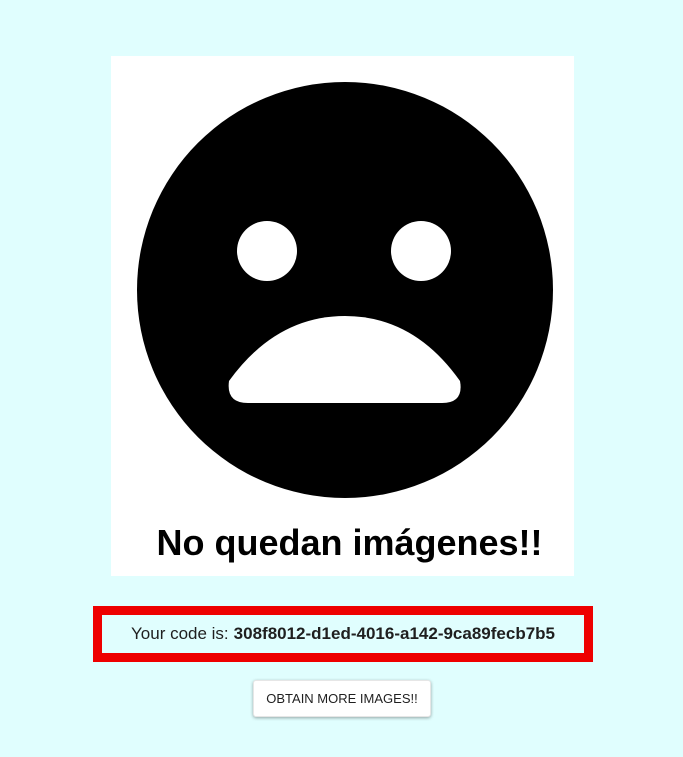  What do you see at coordinates (180, 633) in the screenshot?
I see `code-label: Your code is:` at bounding box center [180, 633].